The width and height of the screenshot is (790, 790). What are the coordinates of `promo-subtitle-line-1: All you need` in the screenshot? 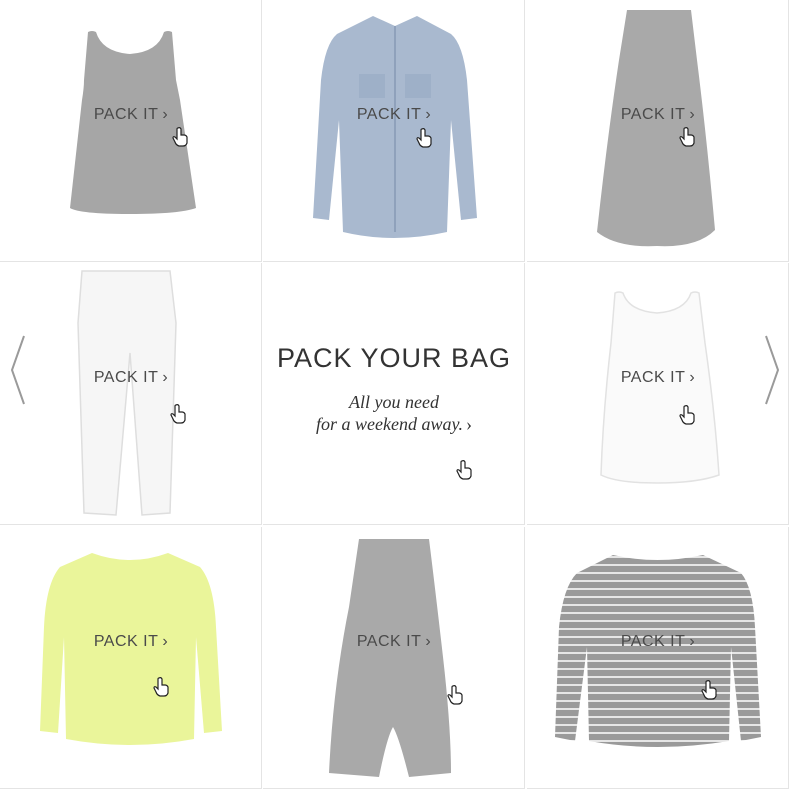 It's located at (394, 402).